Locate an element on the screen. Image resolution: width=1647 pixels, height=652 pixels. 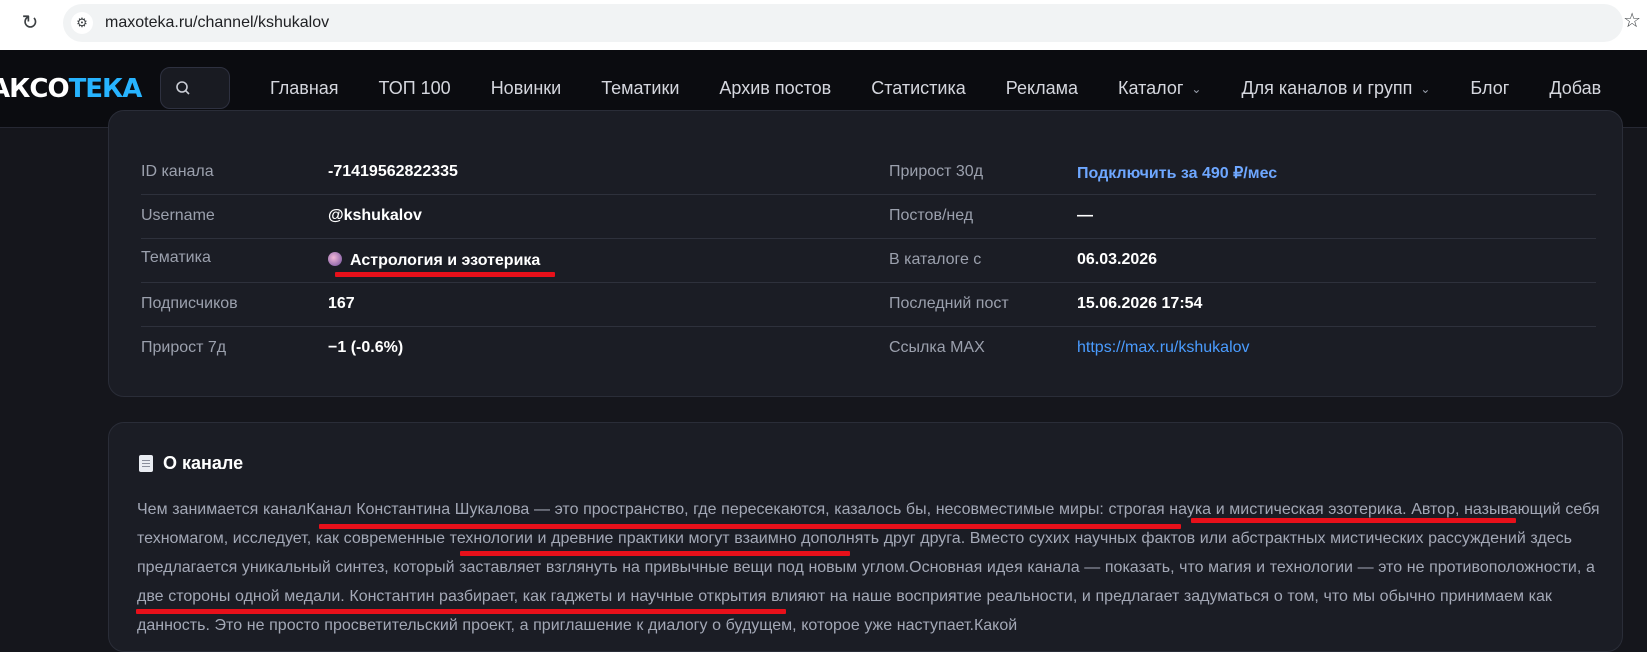
browser-toolbar: ↻ ⚙ maxoteka.ru/channel/kshukalov ☆ is located at coordinates (823, 25).